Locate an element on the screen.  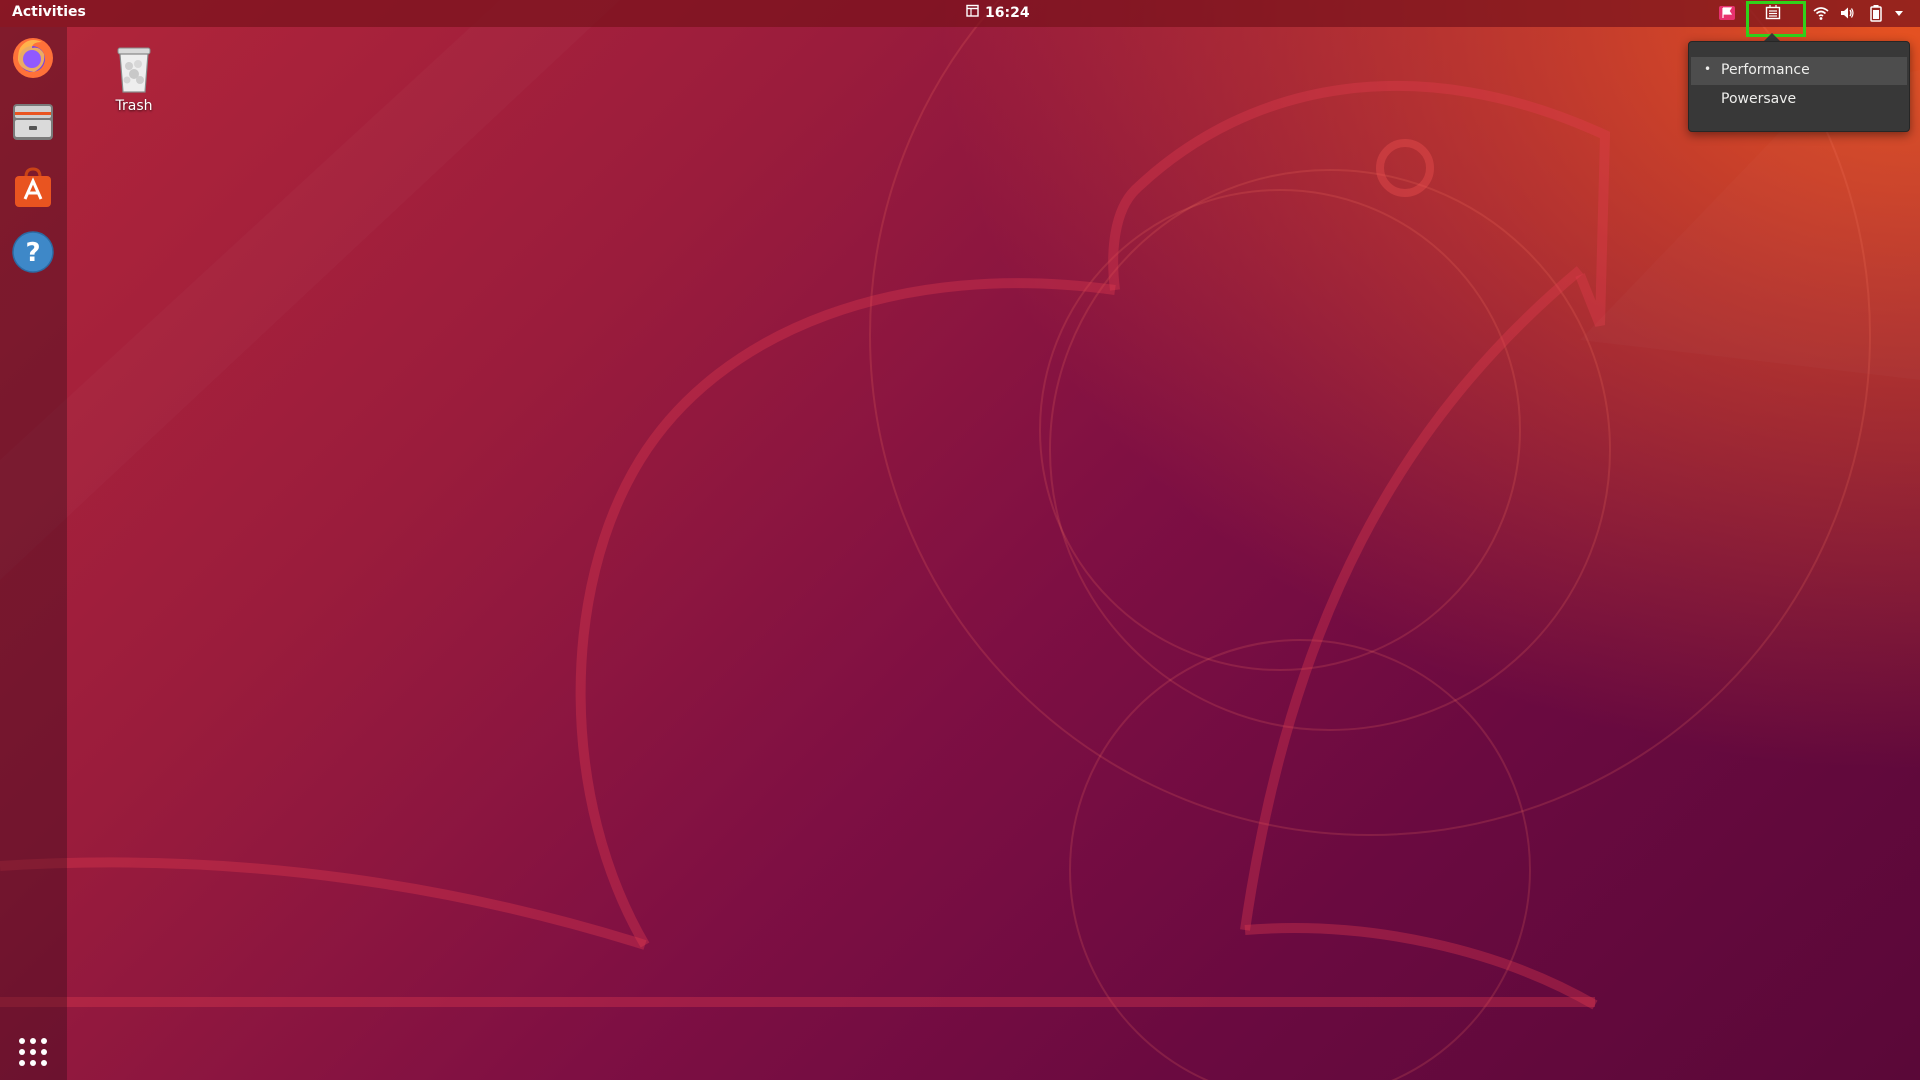
help-icon: ? is located at coordinates (33, 252).